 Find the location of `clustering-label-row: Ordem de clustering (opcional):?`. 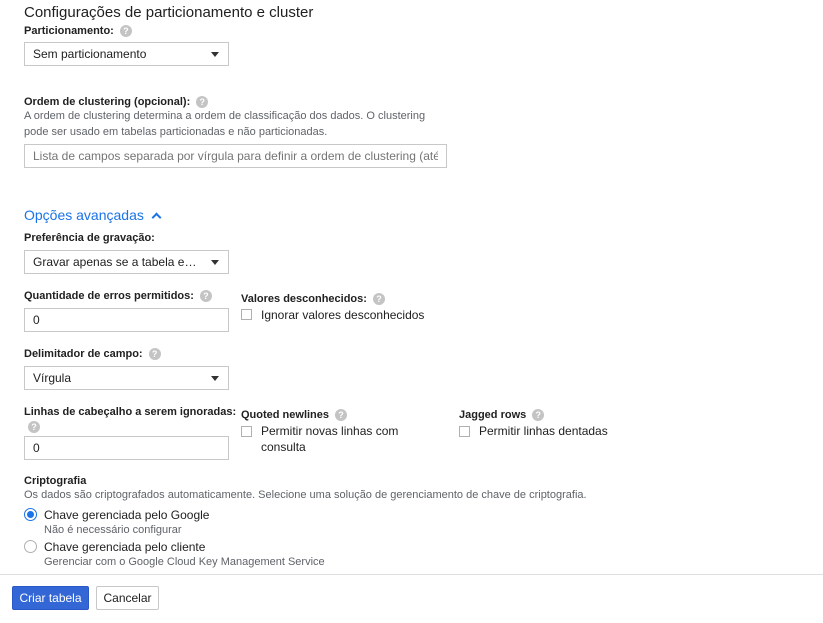

clustering-label-row: Ordem de clustering (opcional):? is located at coordinates (116, 102).